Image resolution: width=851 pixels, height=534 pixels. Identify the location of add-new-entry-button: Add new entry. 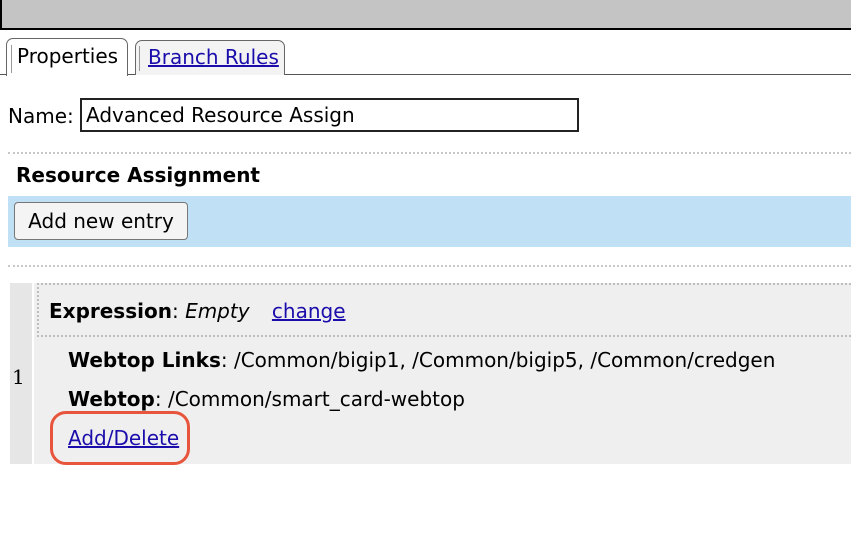
(101, 221).